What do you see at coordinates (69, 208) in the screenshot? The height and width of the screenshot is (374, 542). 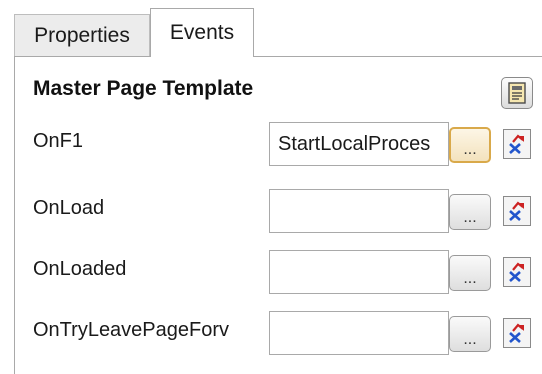 I see `event-label: OnLoad` at bounding box center [69, 208].